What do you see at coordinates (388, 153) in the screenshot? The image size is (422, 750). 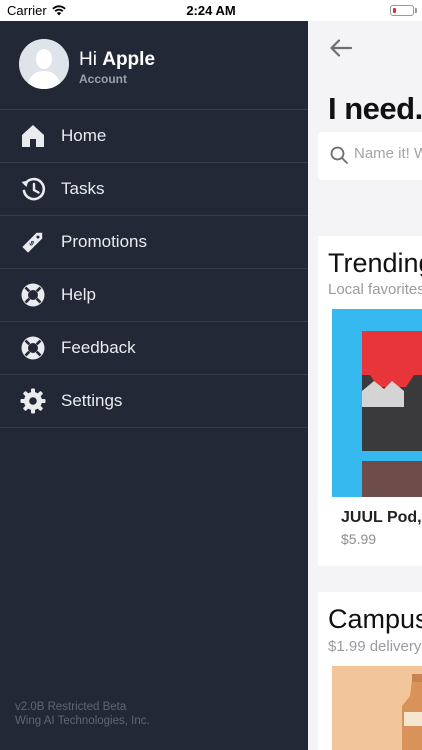 I see `search-input` at bounding box center [388, 153].